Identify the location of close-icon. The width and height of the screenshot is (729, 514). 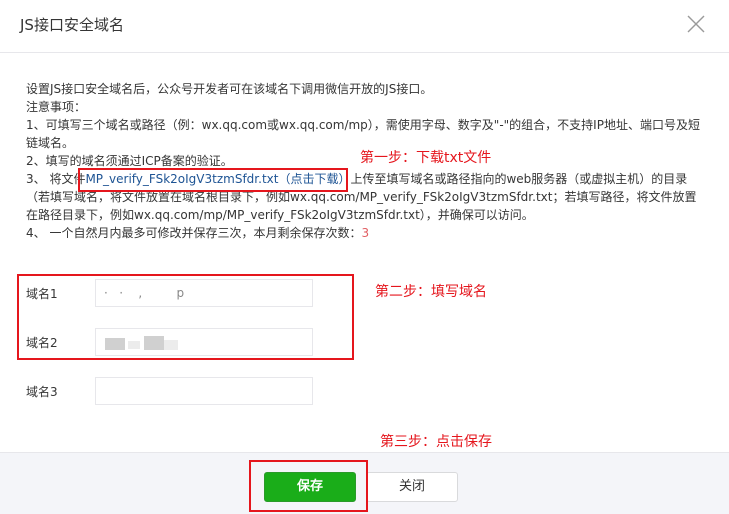
(696, 24).